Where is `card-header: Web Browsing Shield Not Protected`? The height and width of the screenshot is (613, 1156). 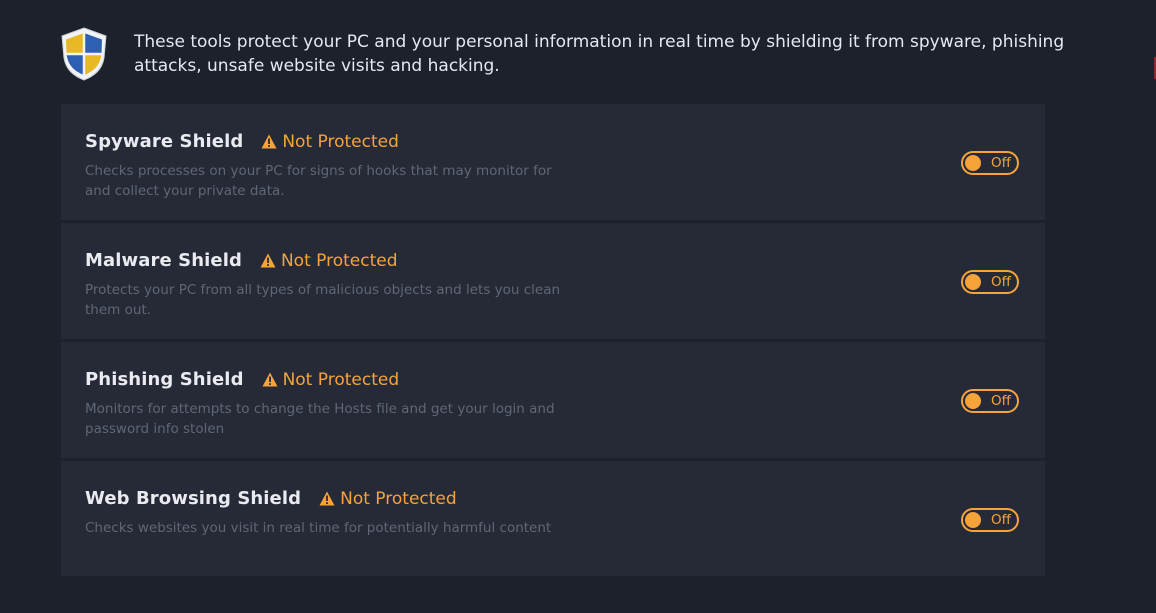
card-header: Web Browsing Shield Not Protected is located at coordinates (271, 498).